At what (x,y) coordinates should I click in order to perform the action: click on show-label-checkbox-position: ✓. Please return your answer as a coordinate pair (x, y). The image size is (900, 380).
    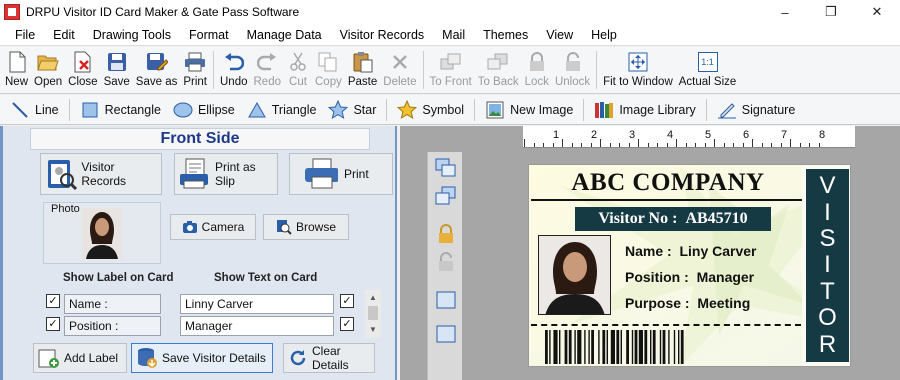
    Looking at the image, I should click on (53, 324).